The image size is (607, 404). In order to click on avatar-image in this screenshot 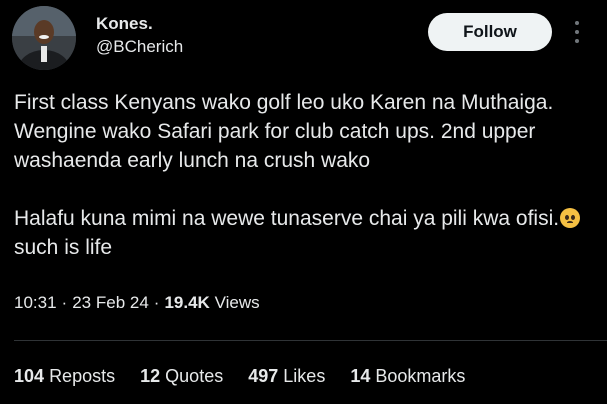, I will do `click(44, 38)`.